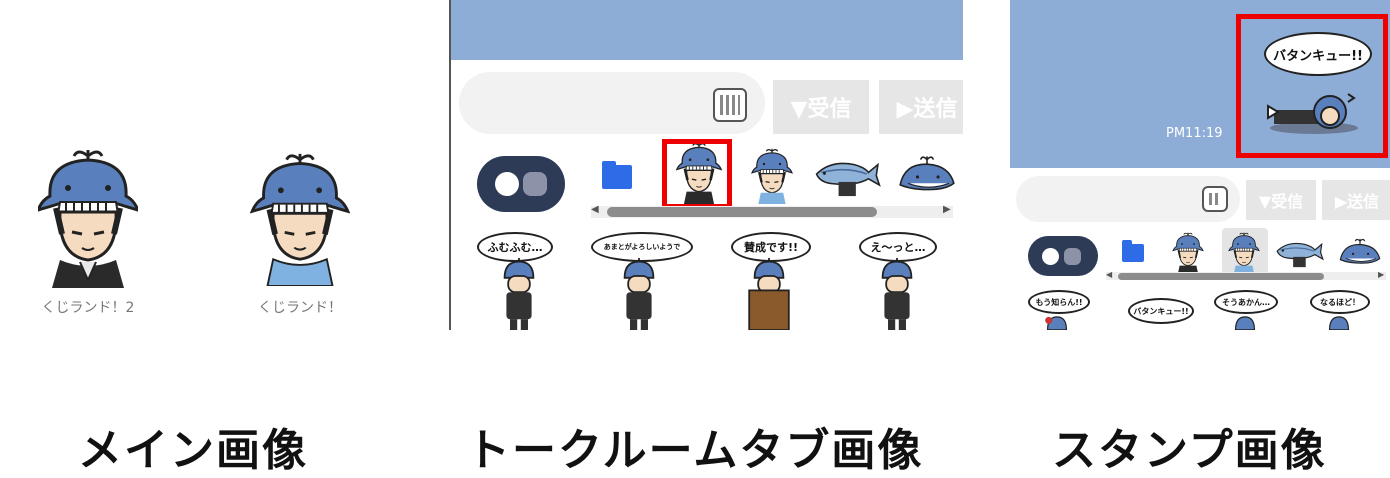 Image resolution: width=1390 pixels, height=478 pixels. What do you see at coordinates (695, 450) in the screenshot?
I see `caption-talkroom-image: トークルームタブ画像` at bounding box center [695, 450].